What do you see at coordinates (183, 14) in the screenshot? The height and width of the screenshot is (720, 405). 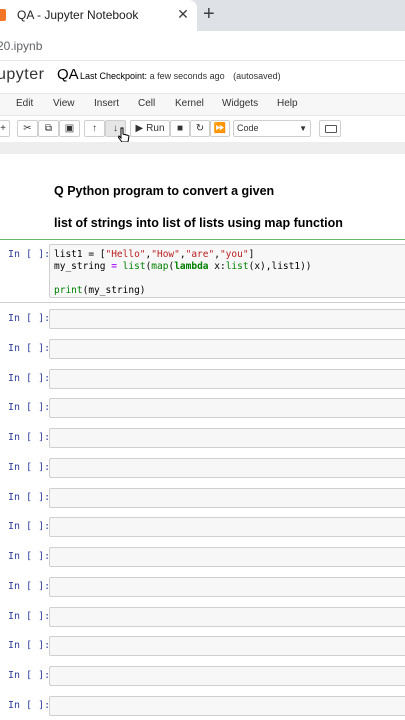 I see `tab-close-icon: ✕` at bounding box center [183, 14].